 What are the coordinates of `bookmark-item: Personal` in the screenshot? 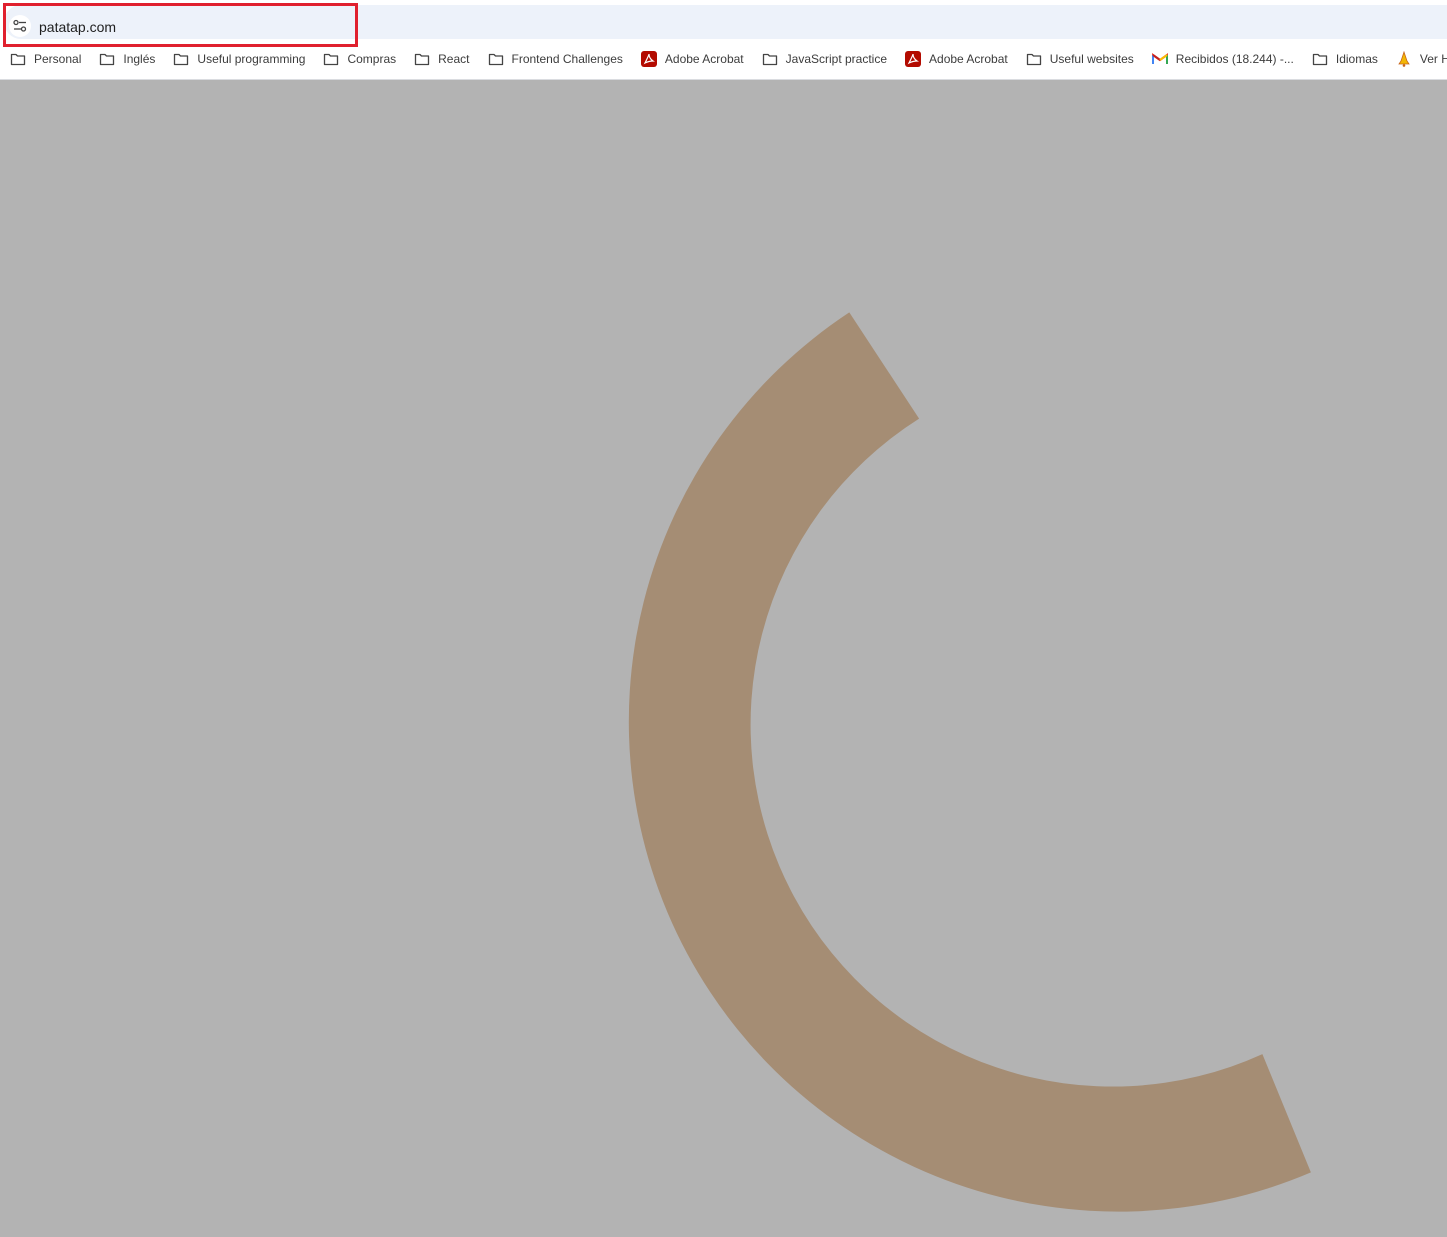 It's located at (44, 59).